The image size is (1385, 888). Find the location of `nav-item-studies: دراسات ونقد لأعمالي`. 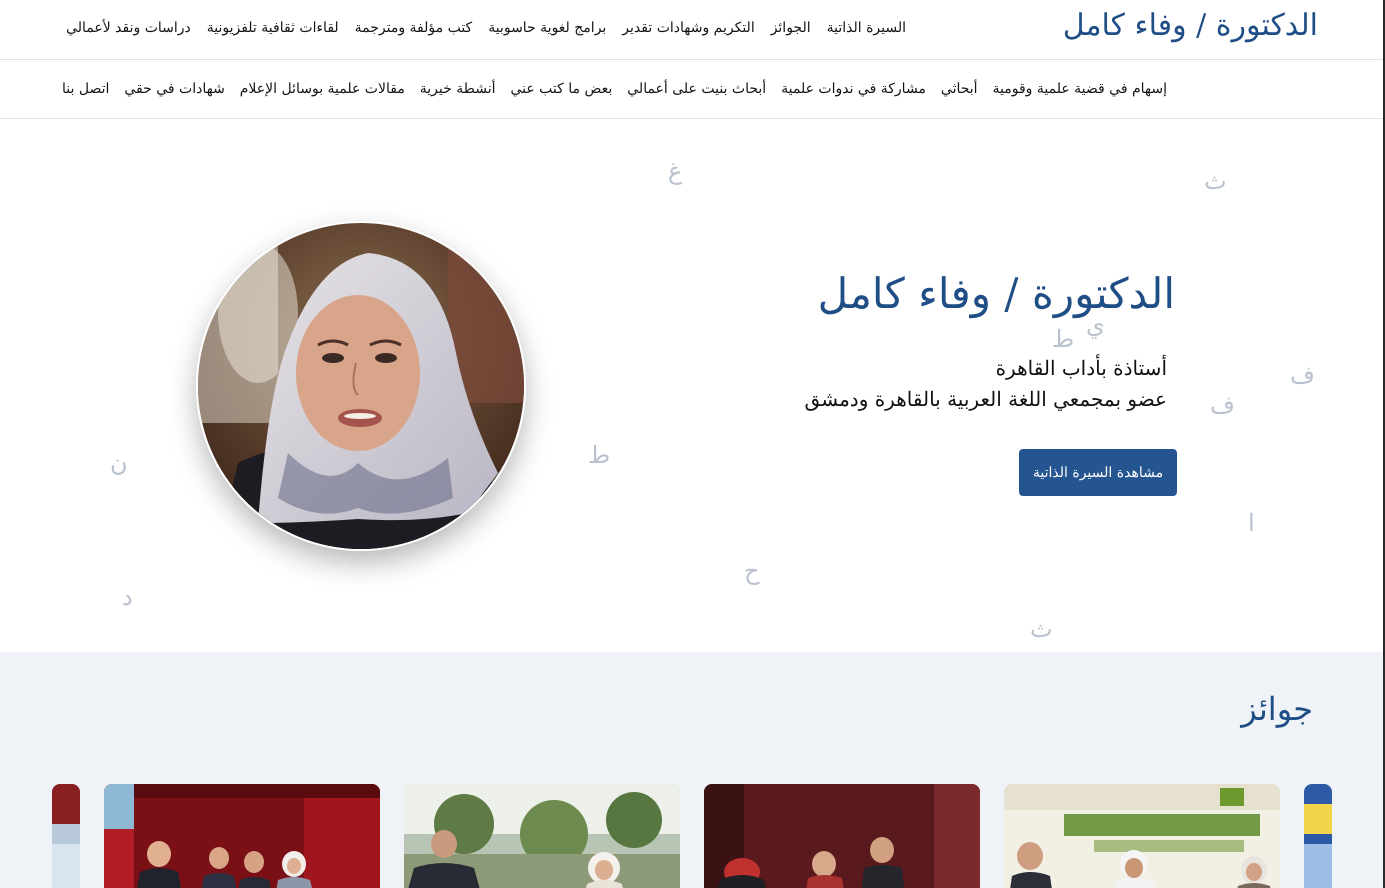

nav-item-studies: دراسات ونقد لأعمالي is located at coordinates (128, 28).